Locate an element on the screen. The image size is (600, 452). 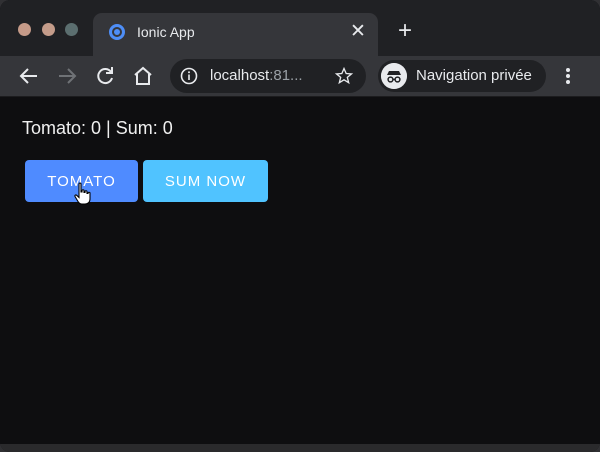
sum-now-button: SUM NOW is located at coordinates (205, 181).